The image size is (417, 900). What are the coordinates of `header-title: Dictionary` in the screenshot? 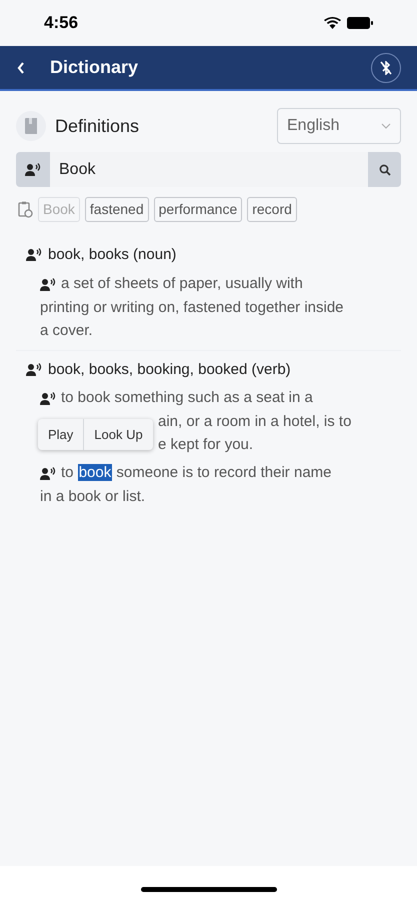 It's located at (94, 67).